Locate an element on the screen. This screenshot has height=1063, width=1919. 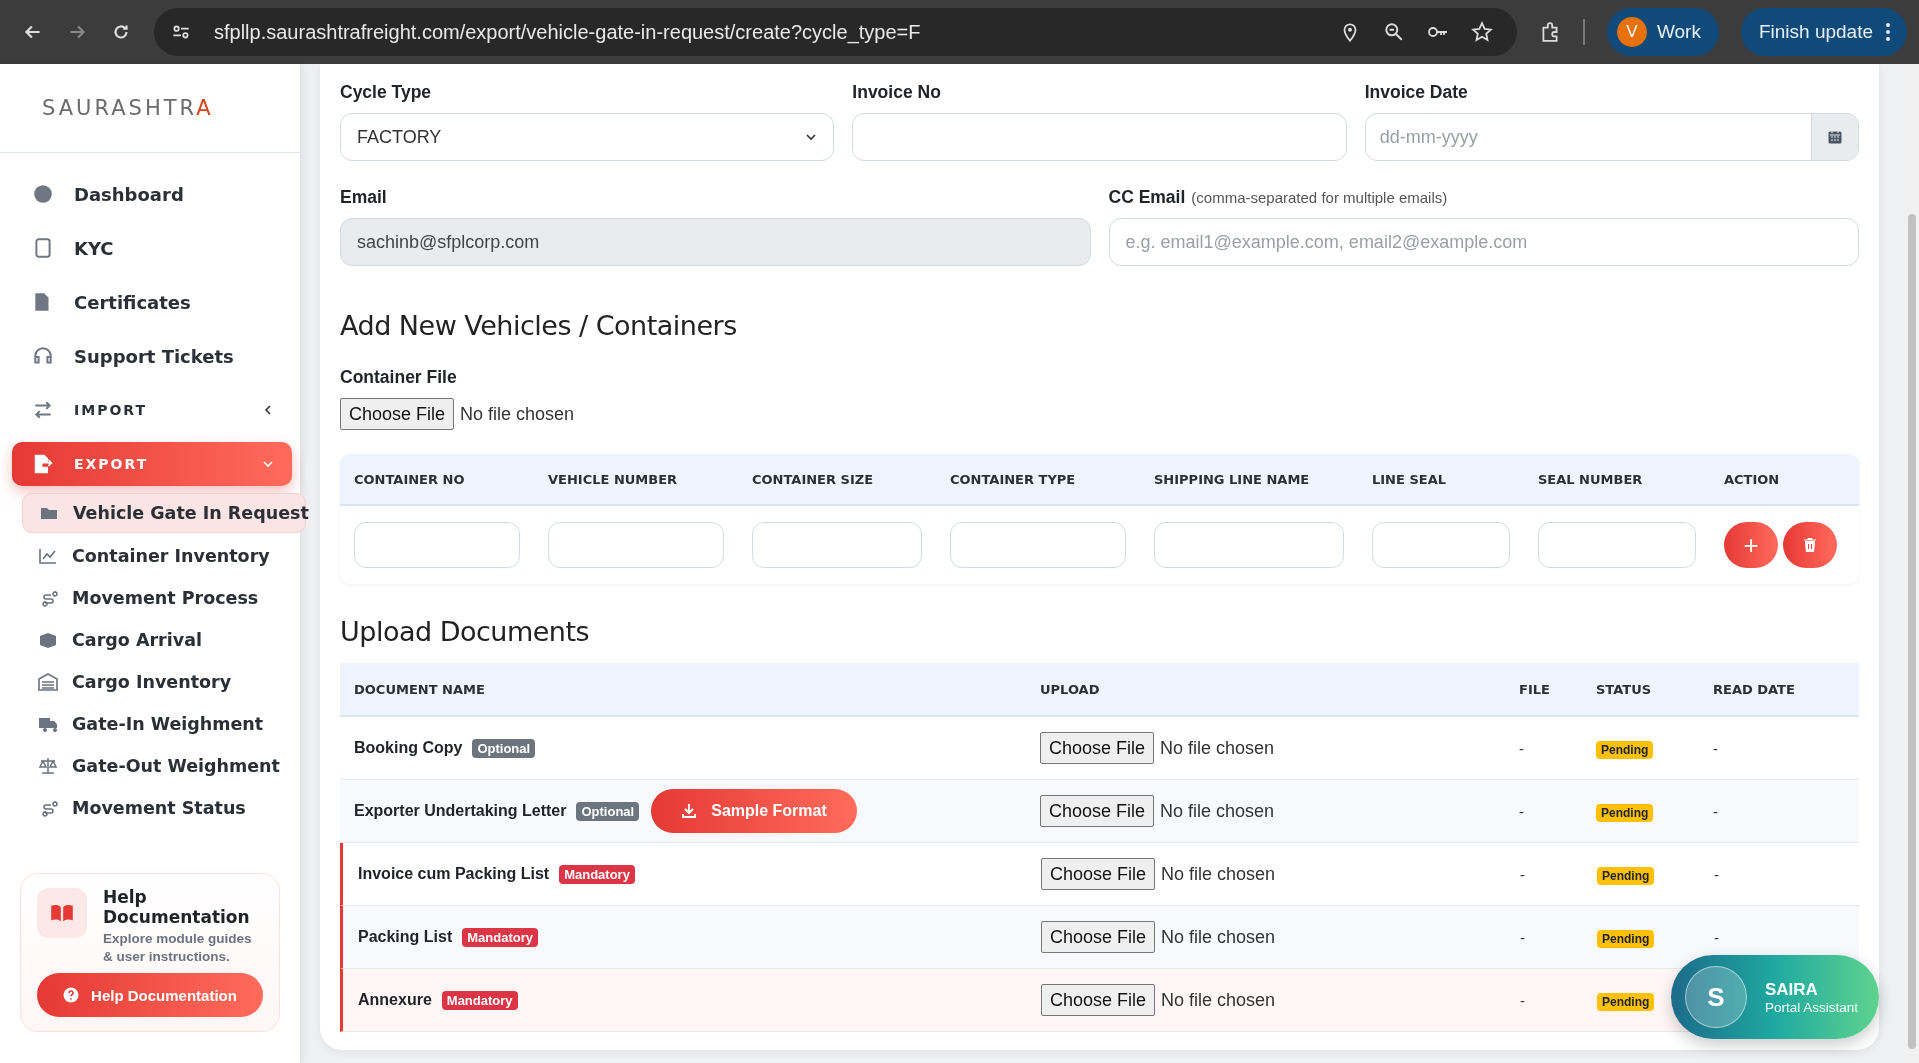
cc-email-field: e.g. email1@example.com, email2@example.com is located at coordinates (1483, 242).